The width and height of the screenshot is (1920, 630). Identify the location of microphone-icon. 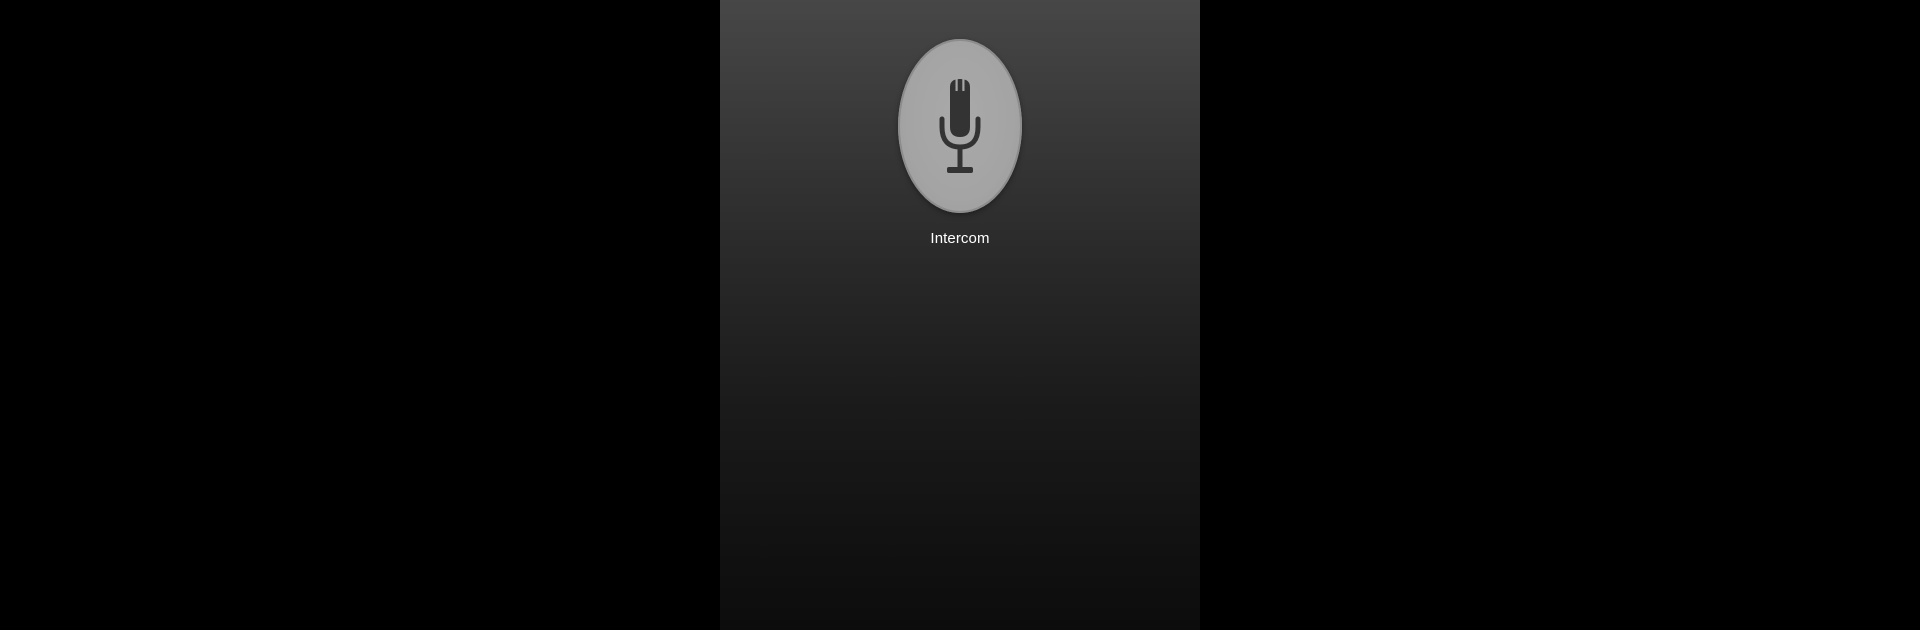
(960, 126).